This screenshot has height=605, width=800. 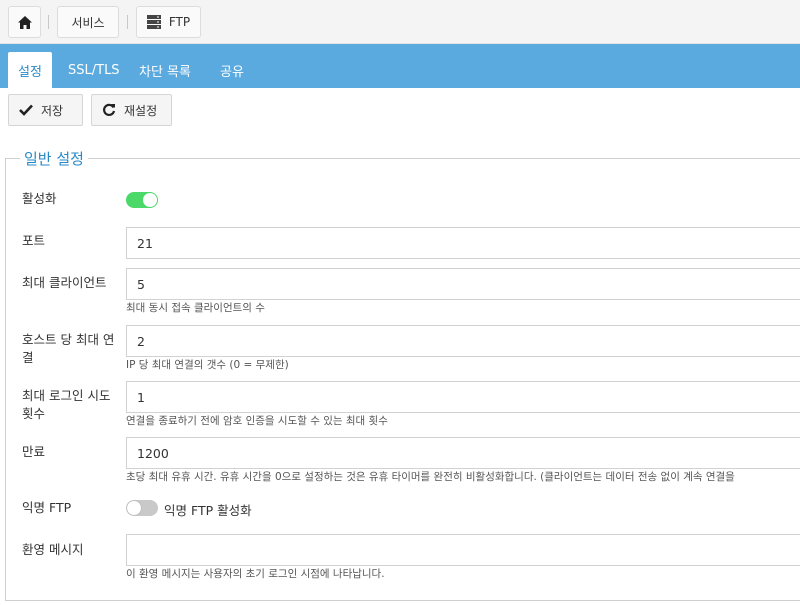 I want to click on tab-shares-label: 공유, so click(x=232, y=72).